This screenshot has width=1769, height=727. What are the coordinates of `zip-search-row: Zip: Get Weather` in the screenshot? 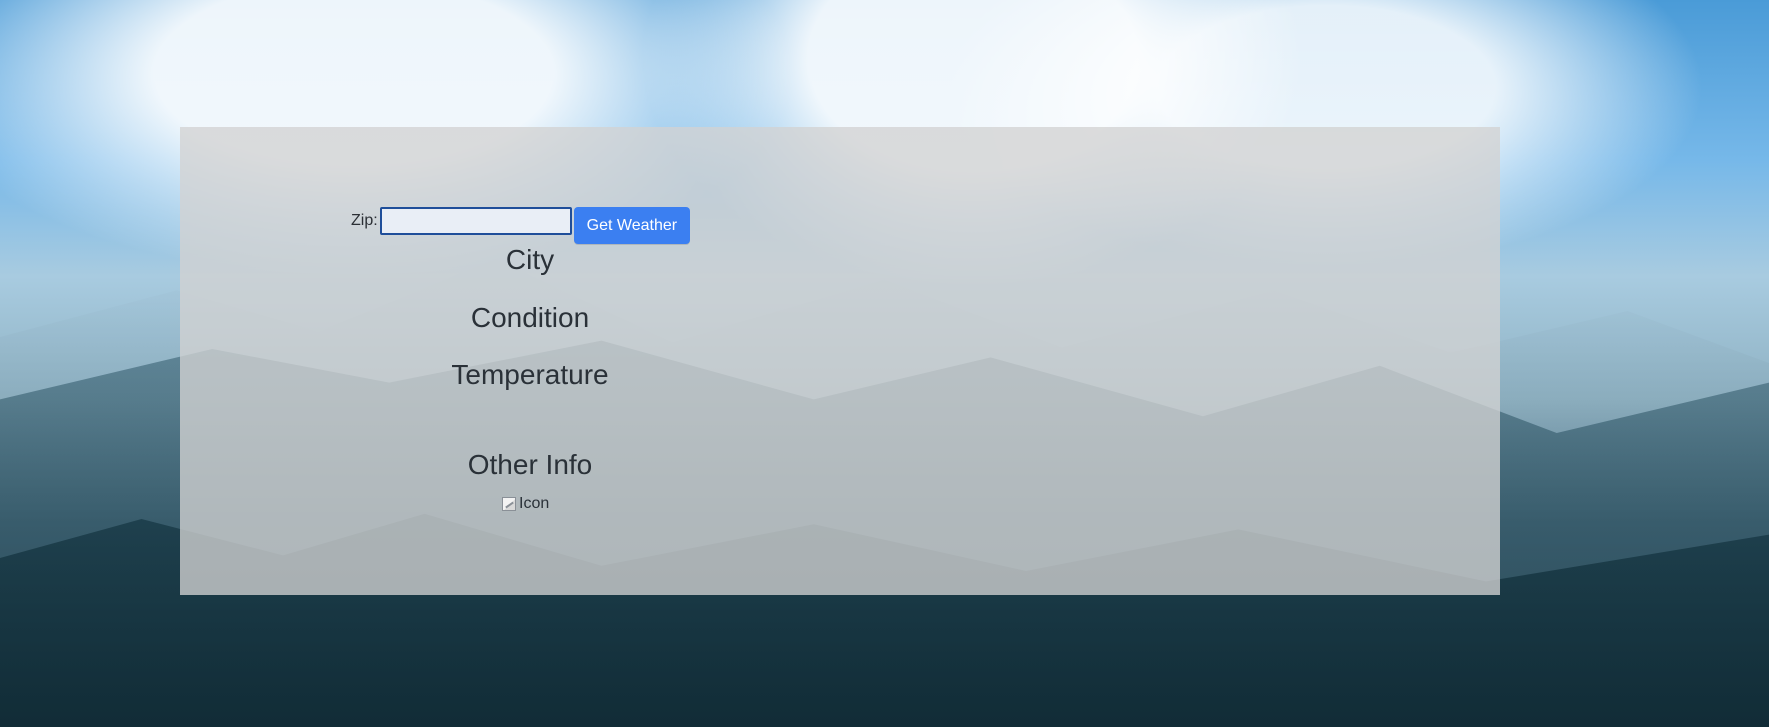 It's located at (521, 225).